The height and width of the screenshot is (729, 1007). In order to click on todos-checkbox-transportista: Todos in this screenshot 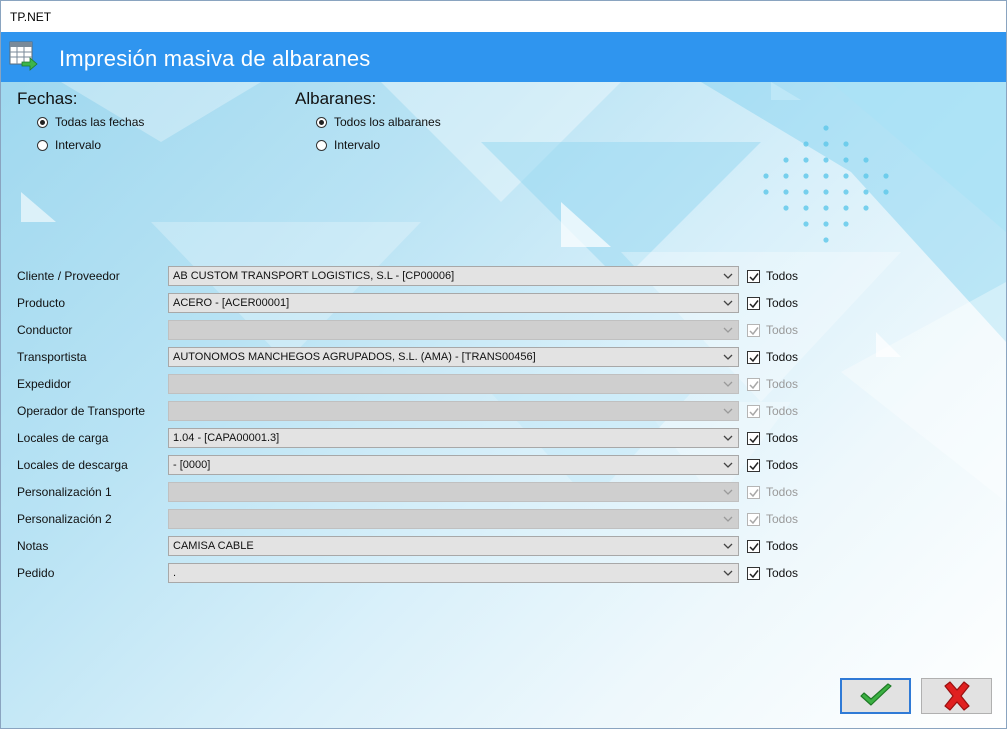, I will do `click(772, 357)`.